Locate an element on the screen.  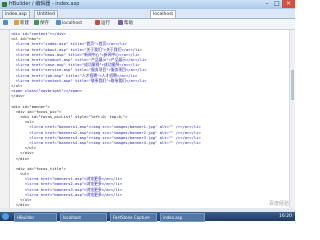
window-title: HBuilder / 编辑器 - index.asp is located at coordinates (44, 4).